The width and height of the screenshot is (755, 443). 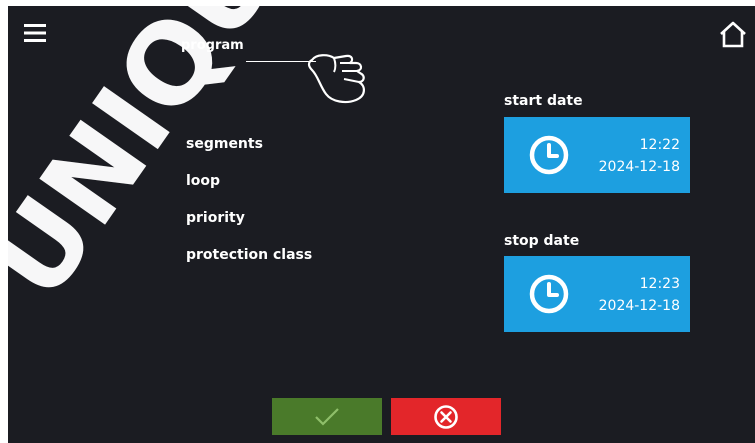 What do you see at coordinates (336, 79) in the screenshot?
I see `hand-pointer-icon` at bounding box center [336, 79].